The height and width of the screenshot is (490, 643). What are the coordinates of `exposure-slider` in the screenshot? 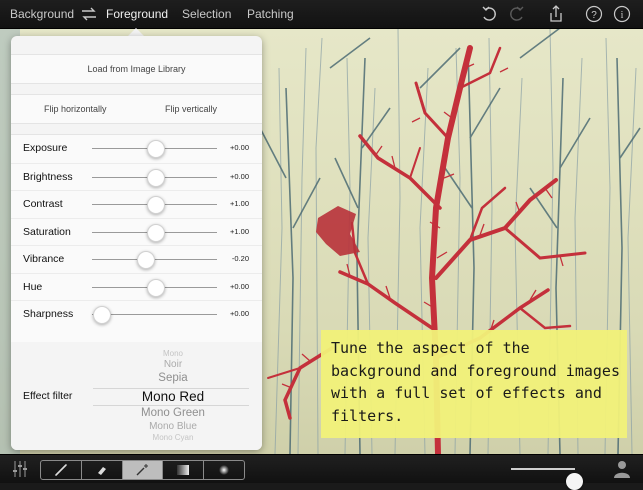 It's located at (154, 149).